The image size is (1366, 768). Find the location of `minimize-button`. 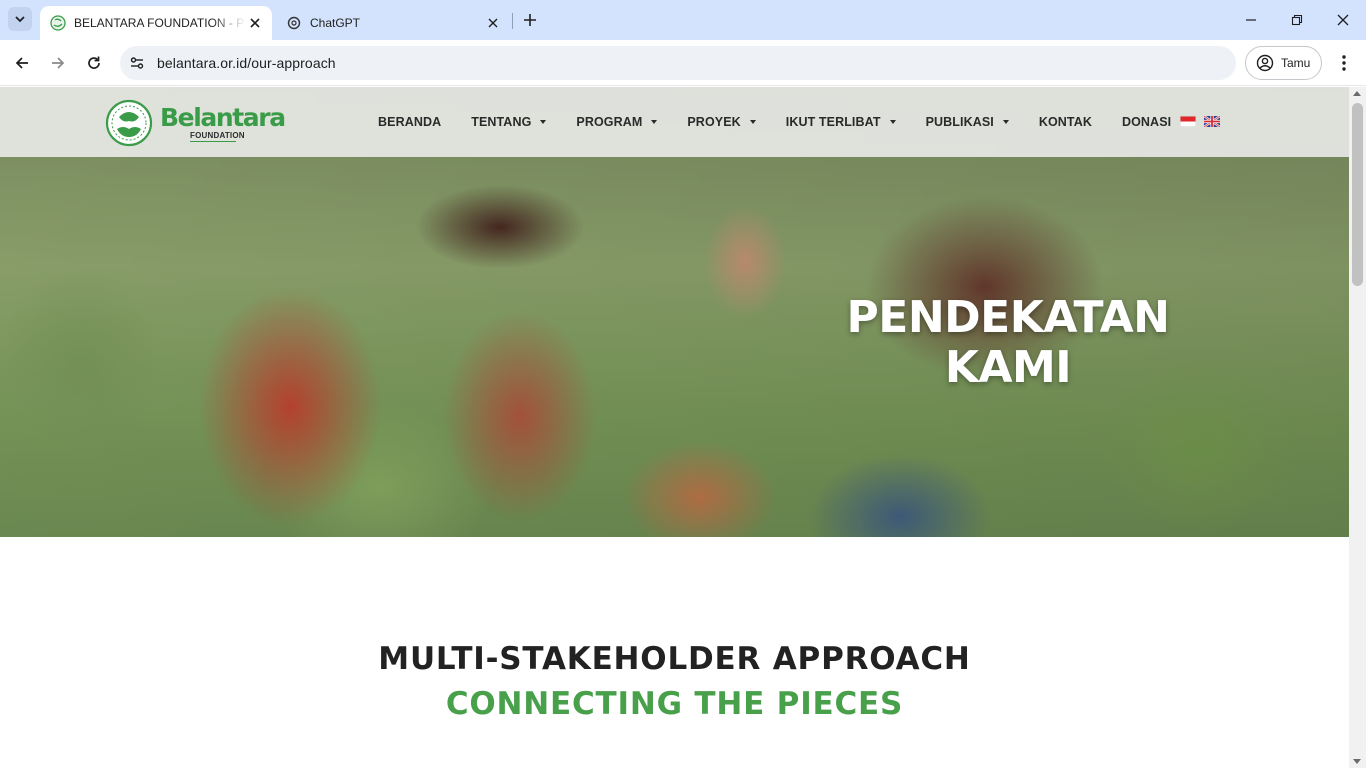

minimize-button is located at coordinates (1251, 20).